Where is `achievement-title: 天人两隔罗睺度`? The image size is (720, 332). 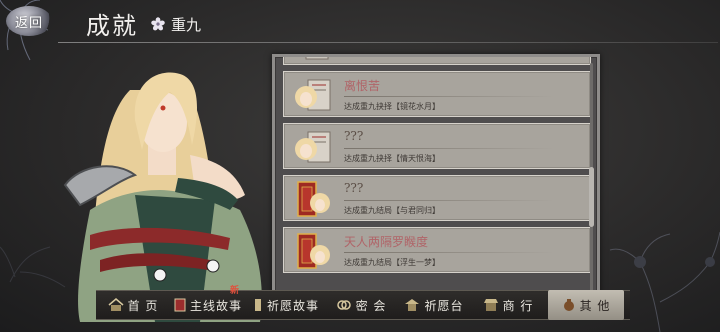 achievement-title: 天人两隔罗睺度 is located at coordinates (386, 242).